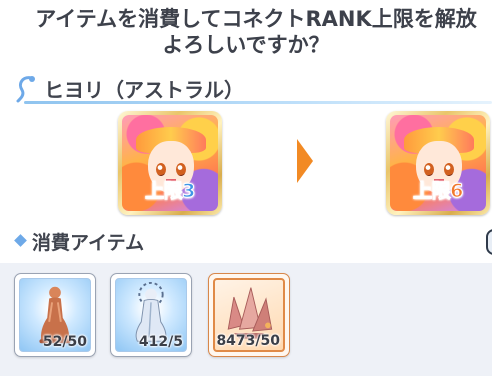  What do you see at coordinates (151, 315) in the screenshot?
I see `item-slot: 412/5` at bounding box center [151, 315].